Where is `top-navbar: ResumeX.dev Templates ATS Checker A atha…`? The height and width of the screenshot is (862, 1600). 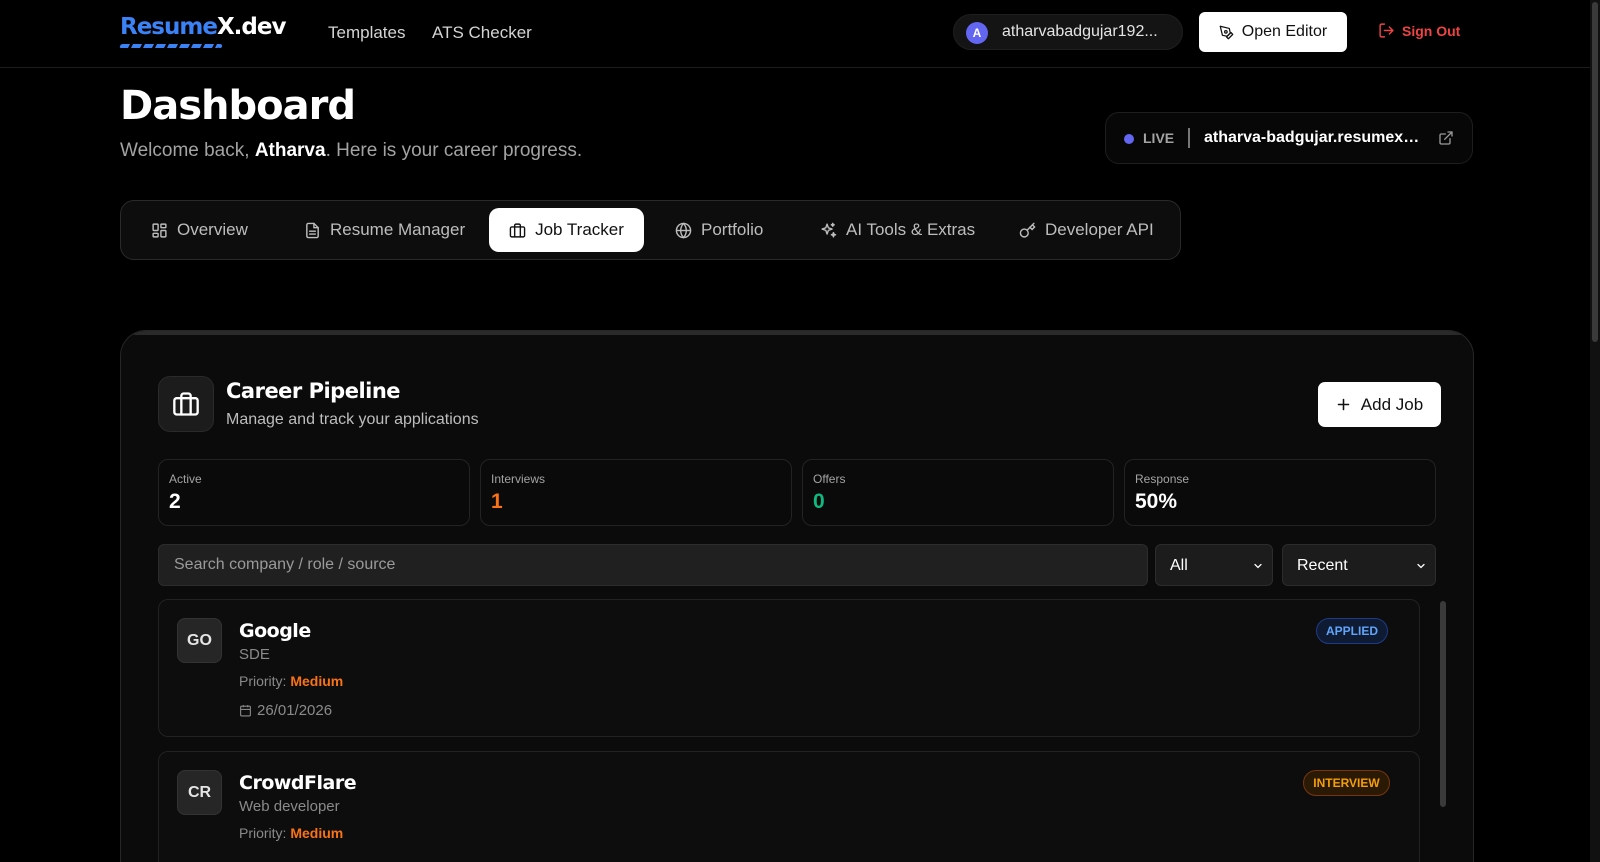 top-navbar: ResumeX.dev Templates ATS Checker A atha… is located at coordinates (795, 34).